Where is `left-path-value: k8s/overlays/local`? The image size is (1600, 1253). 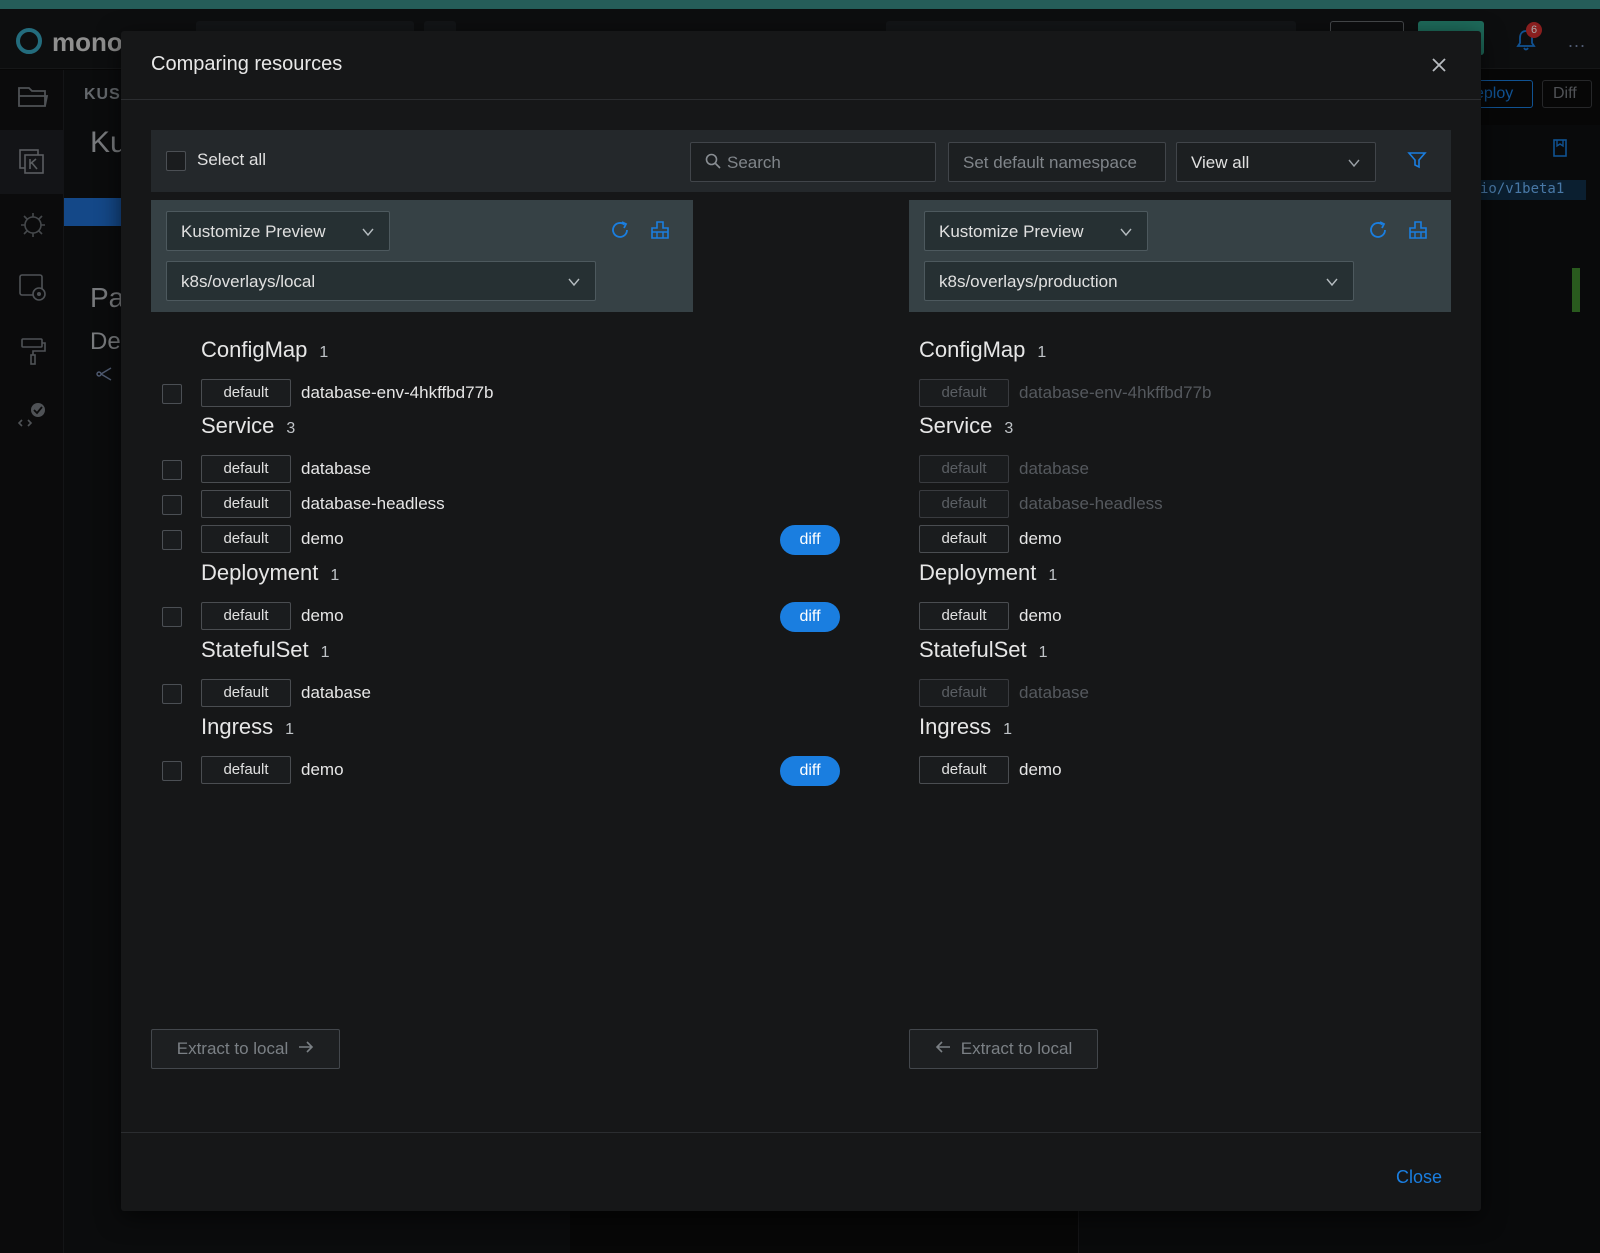
left-path-value: k8s/overlays/local is located at coordinates (248, 281).